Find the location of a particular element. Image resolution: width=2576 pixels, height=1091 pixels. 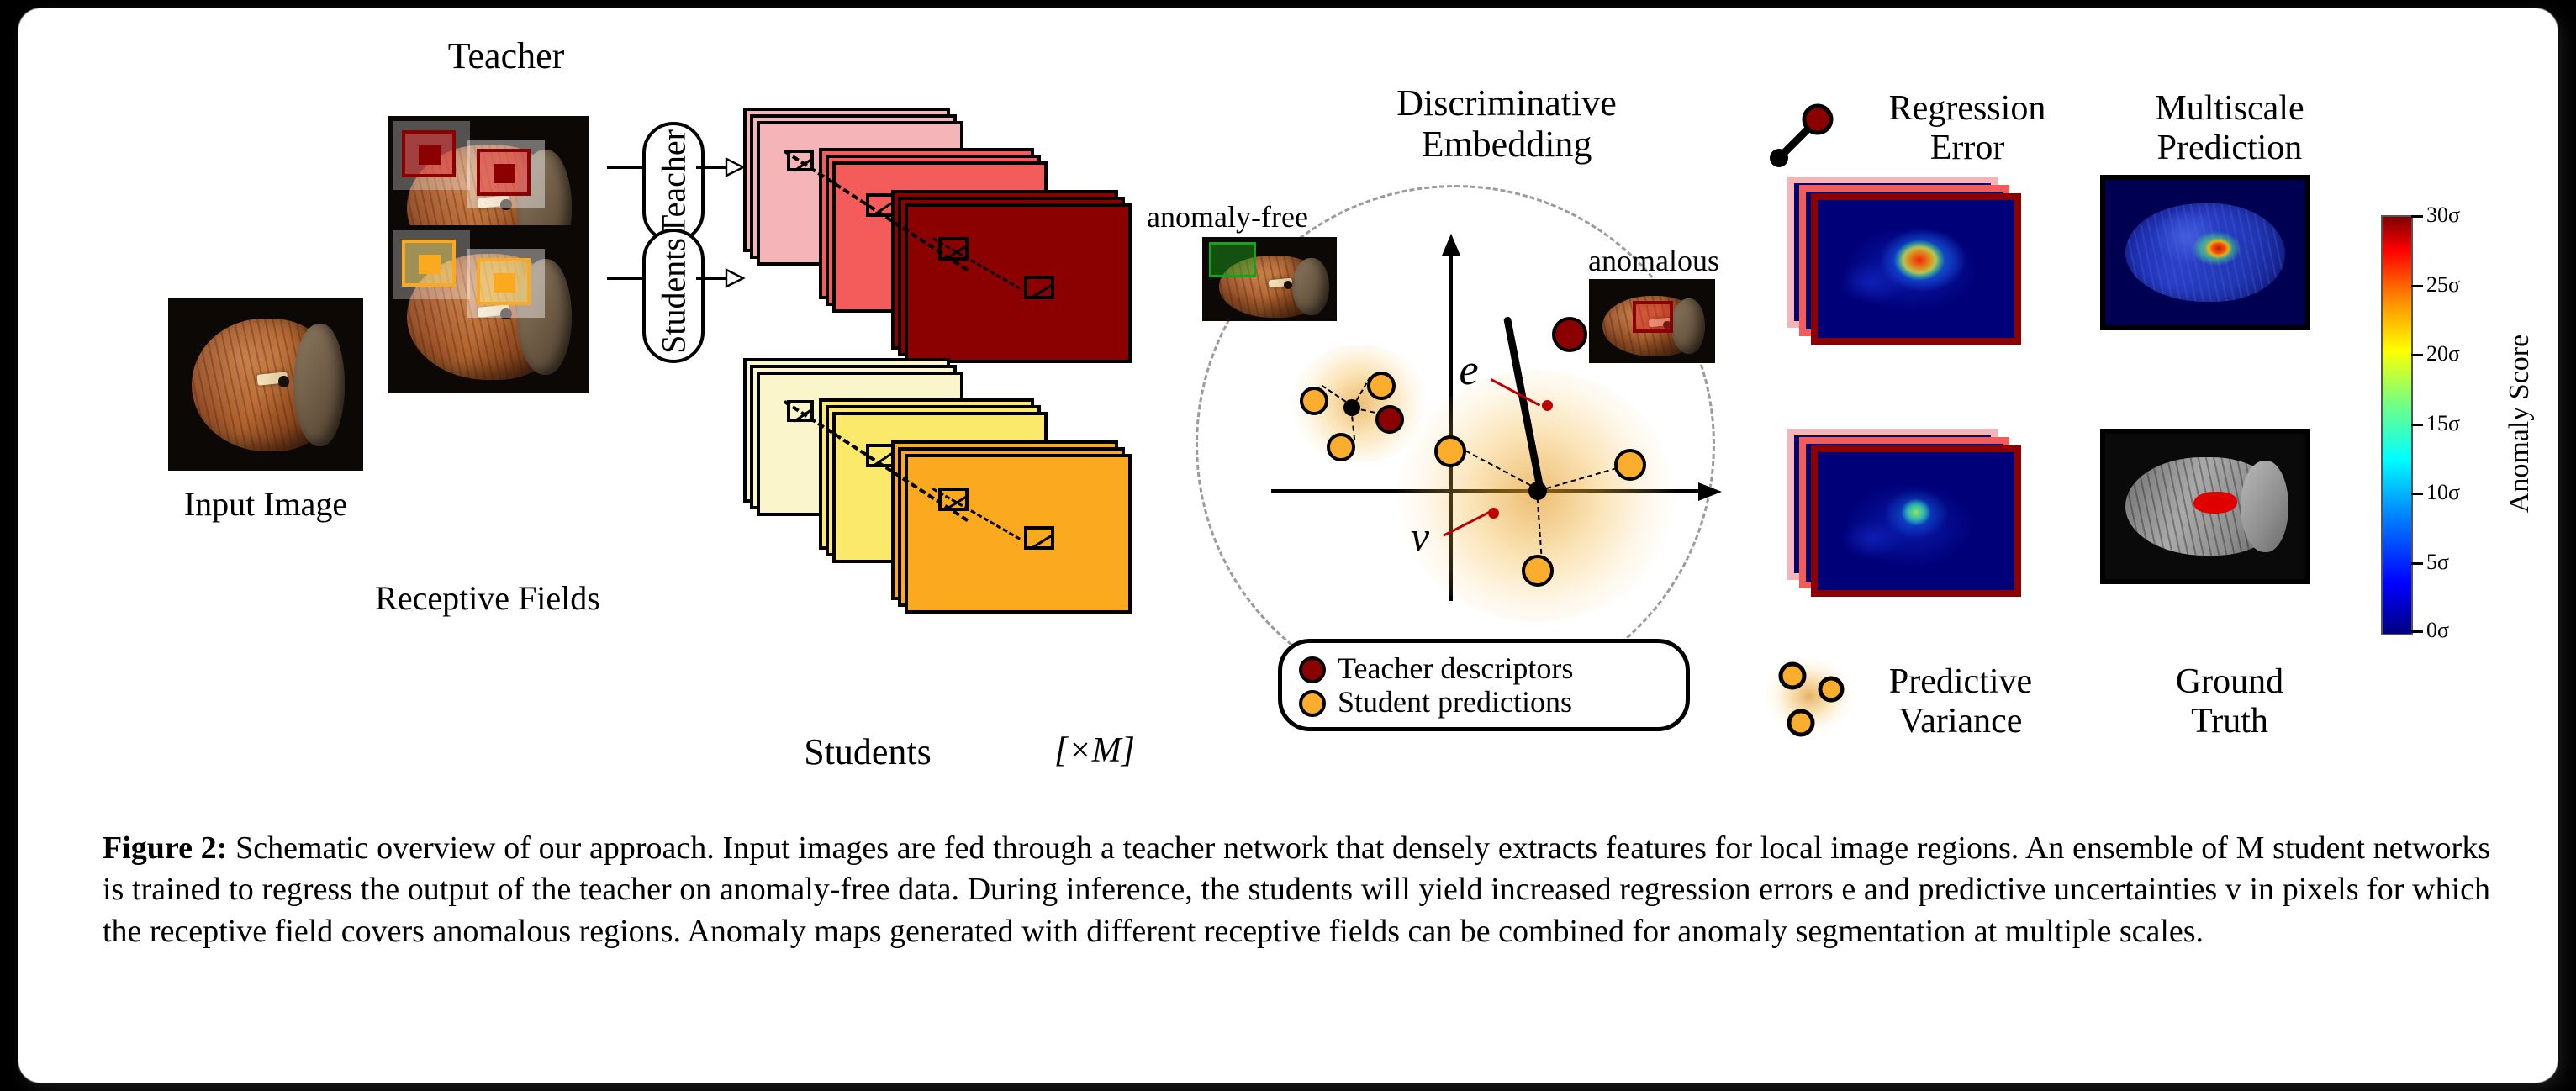

ground-truth-image is located at coordinates (2205, 507).